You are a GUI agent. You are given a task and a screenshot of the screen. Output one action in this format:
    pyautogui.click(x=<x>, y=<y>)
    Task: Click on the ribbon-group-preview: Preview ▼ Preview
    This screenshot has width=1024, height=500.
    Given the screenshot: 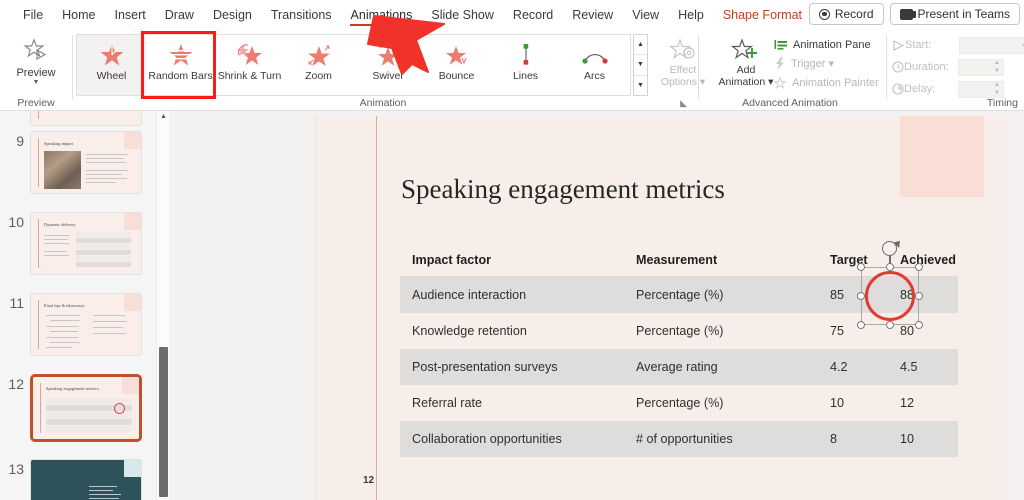 What is the action you would take?
    pyautogui.click(x=36, y=70)
    